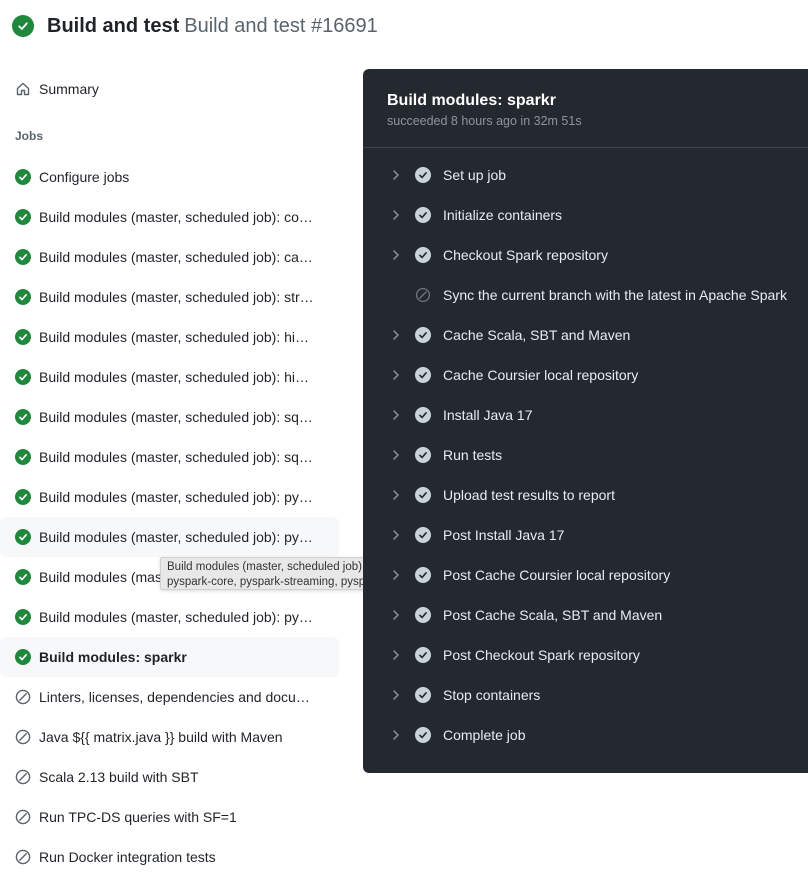 This screenshot has width=808, height=877. What do you see at coordinates (484, 121) in the screenshot?
I see `job-status-text: succeeded 8 hours ago in 32m 51s` at bounding box center [484, 121].